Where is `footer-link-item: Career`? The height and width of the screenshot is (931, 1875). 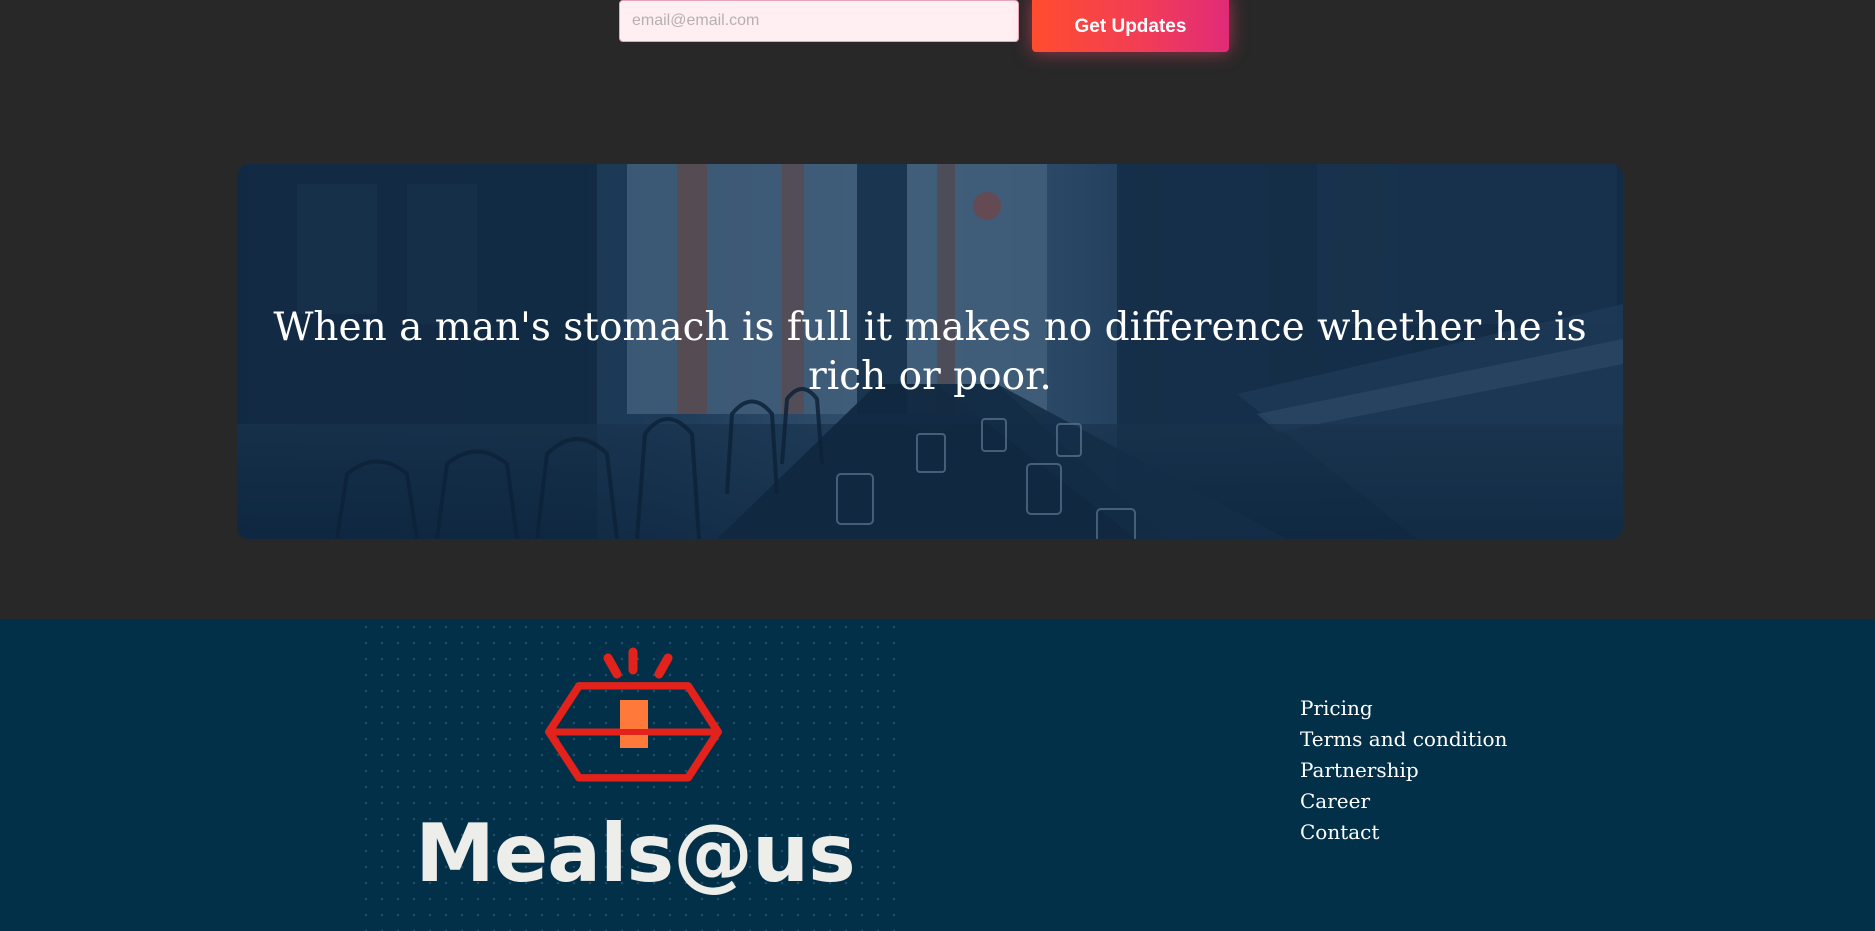 footer-link-item: Career is located at coordinates (1403, 801).